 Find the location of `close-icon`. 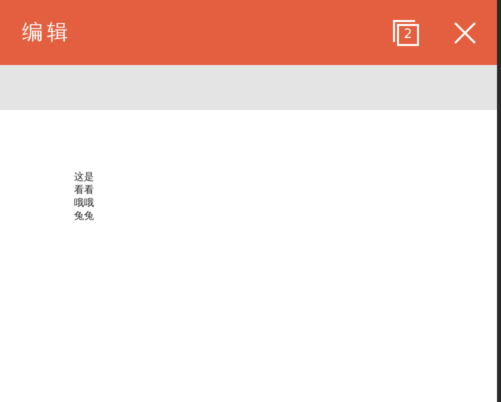

close-icon is located at coordinates (465, 32).